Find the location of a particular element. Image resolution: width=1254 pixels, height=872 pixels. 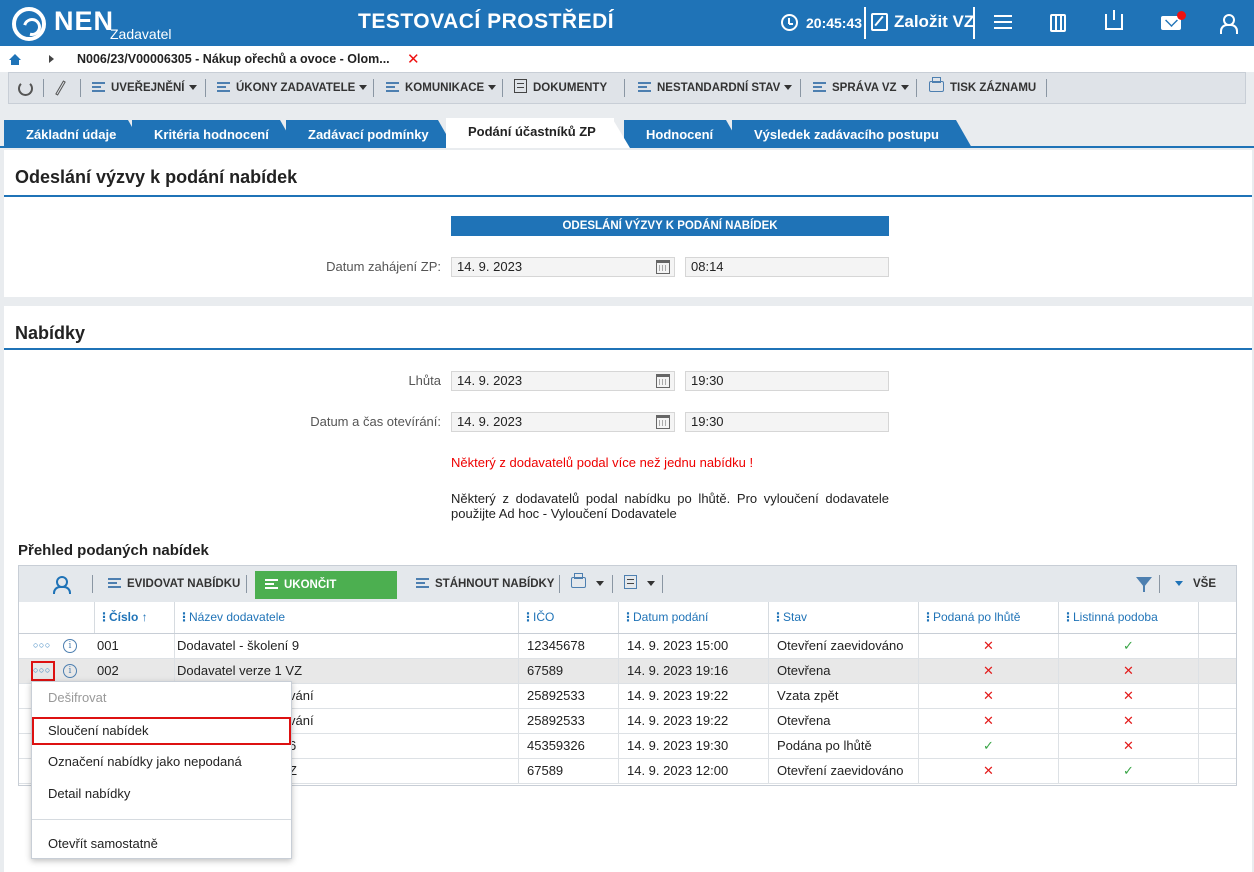

record-offer-button: EVIDOVAT NABÍDKU is located at coordinates (174, 584).